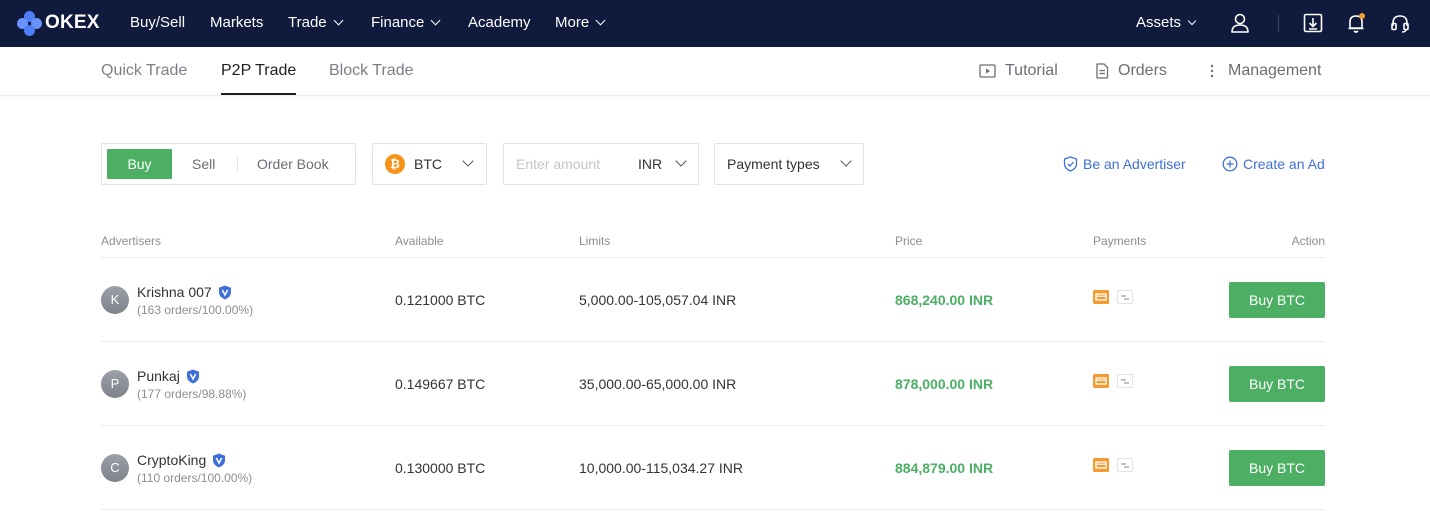  I want to click on payment-types-select: Payment types, so click(789, 164).